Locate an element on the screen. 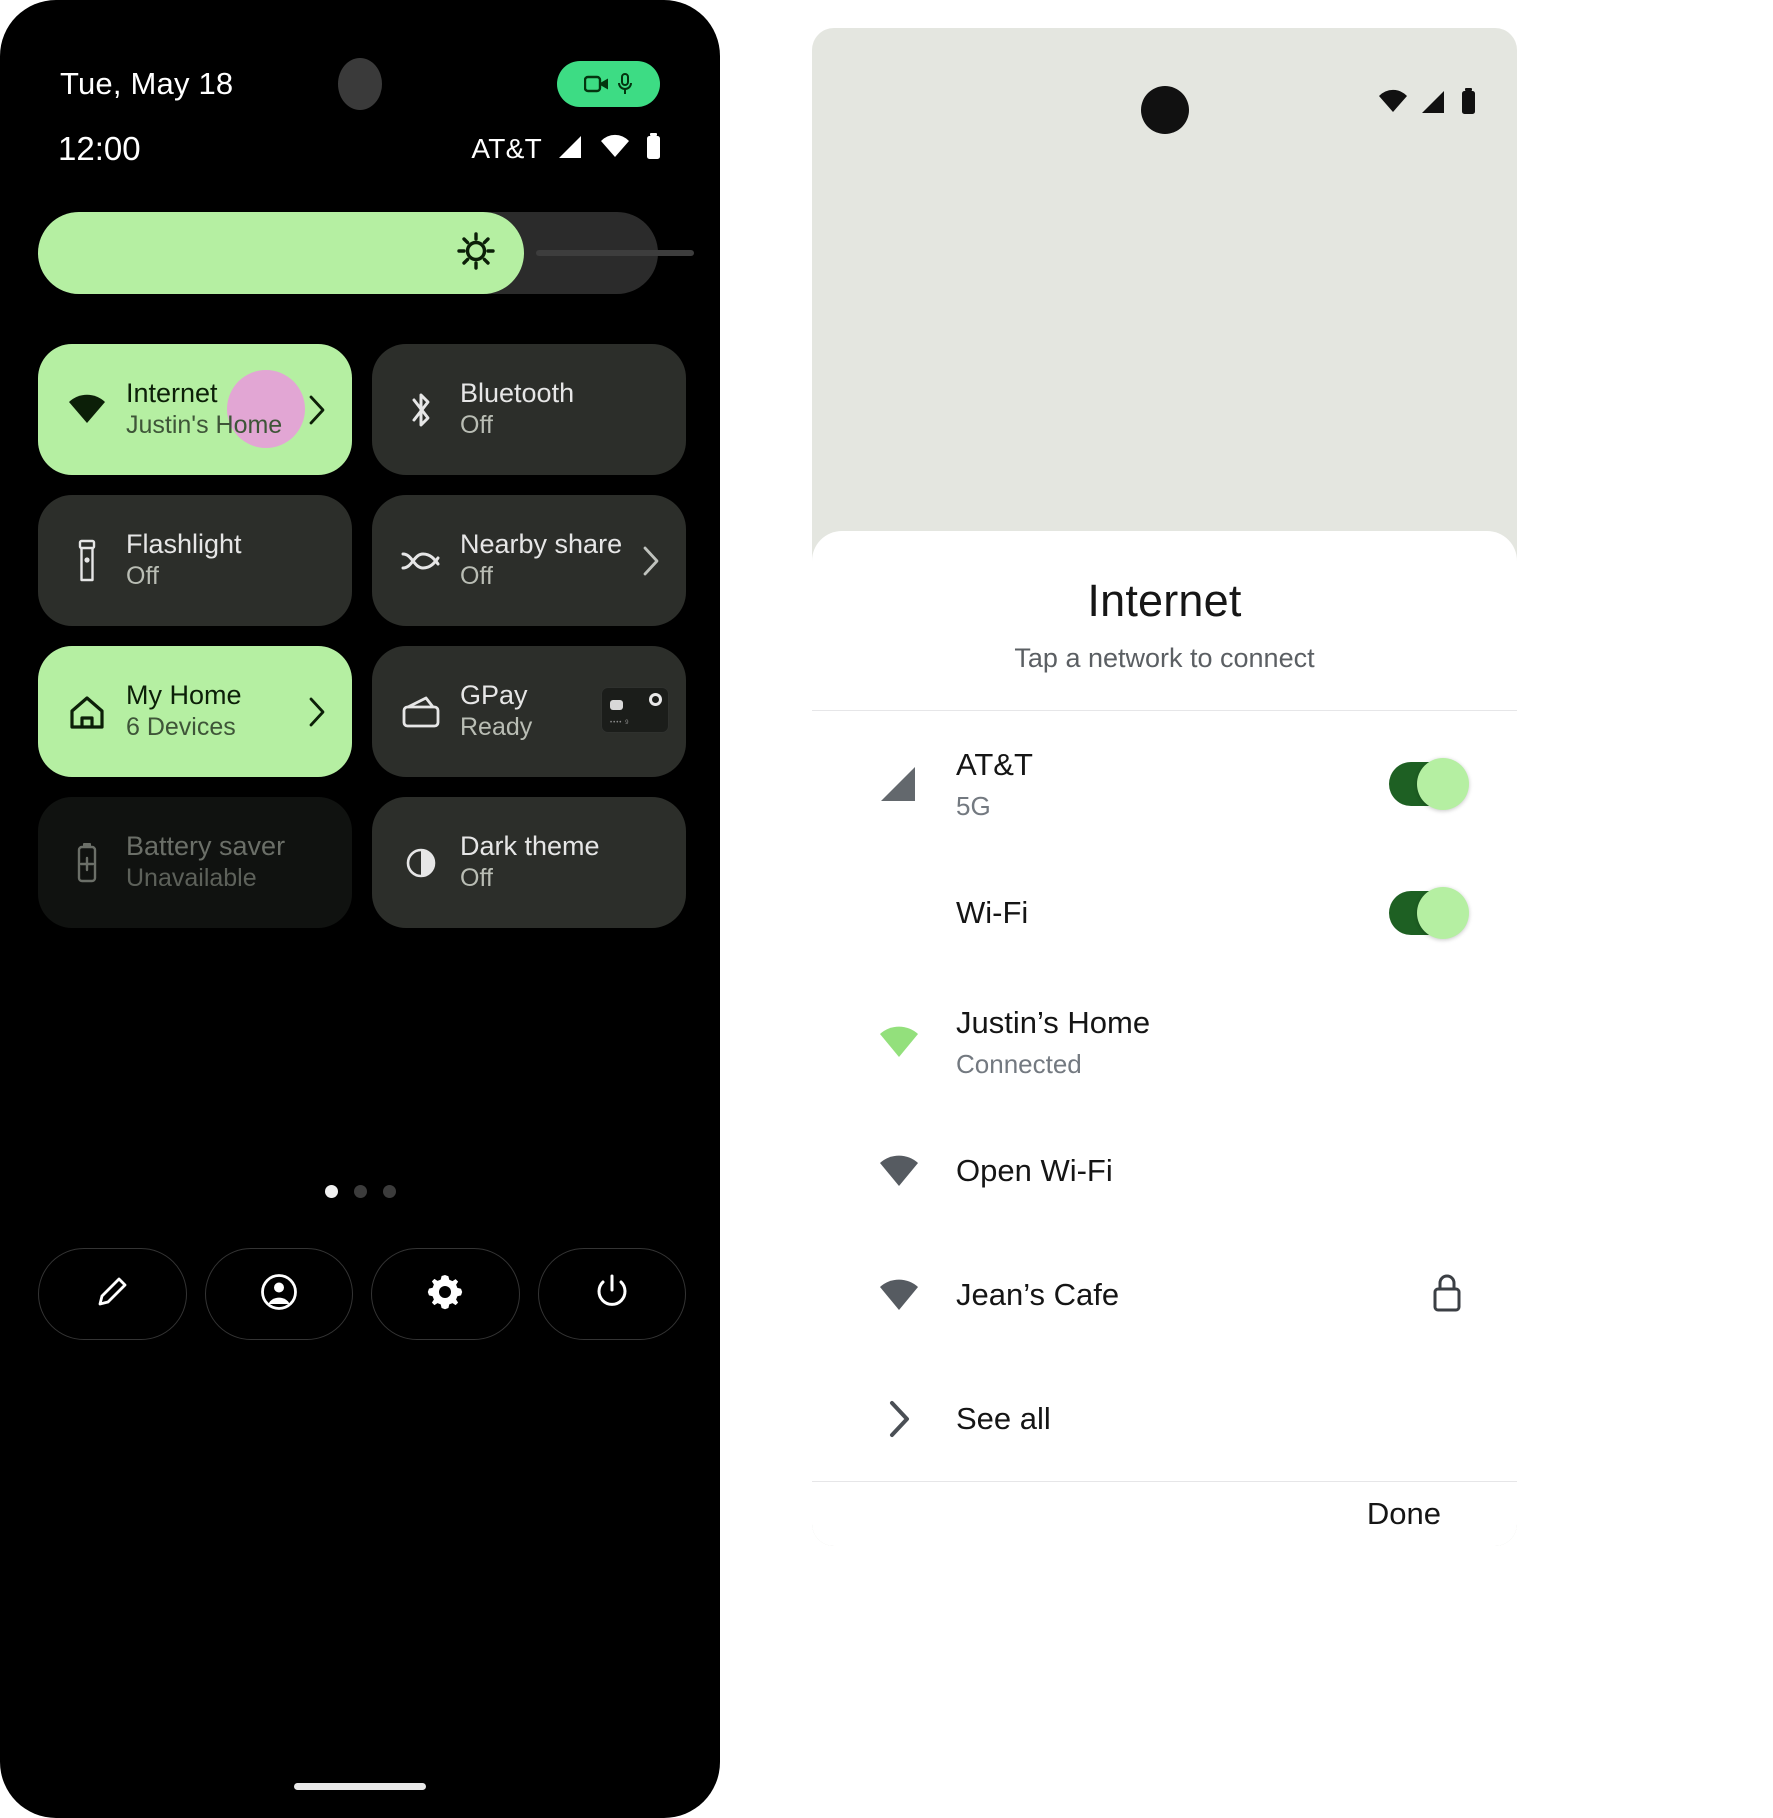  network-row-see-all: See all is located at coordinates (1164, 1419).